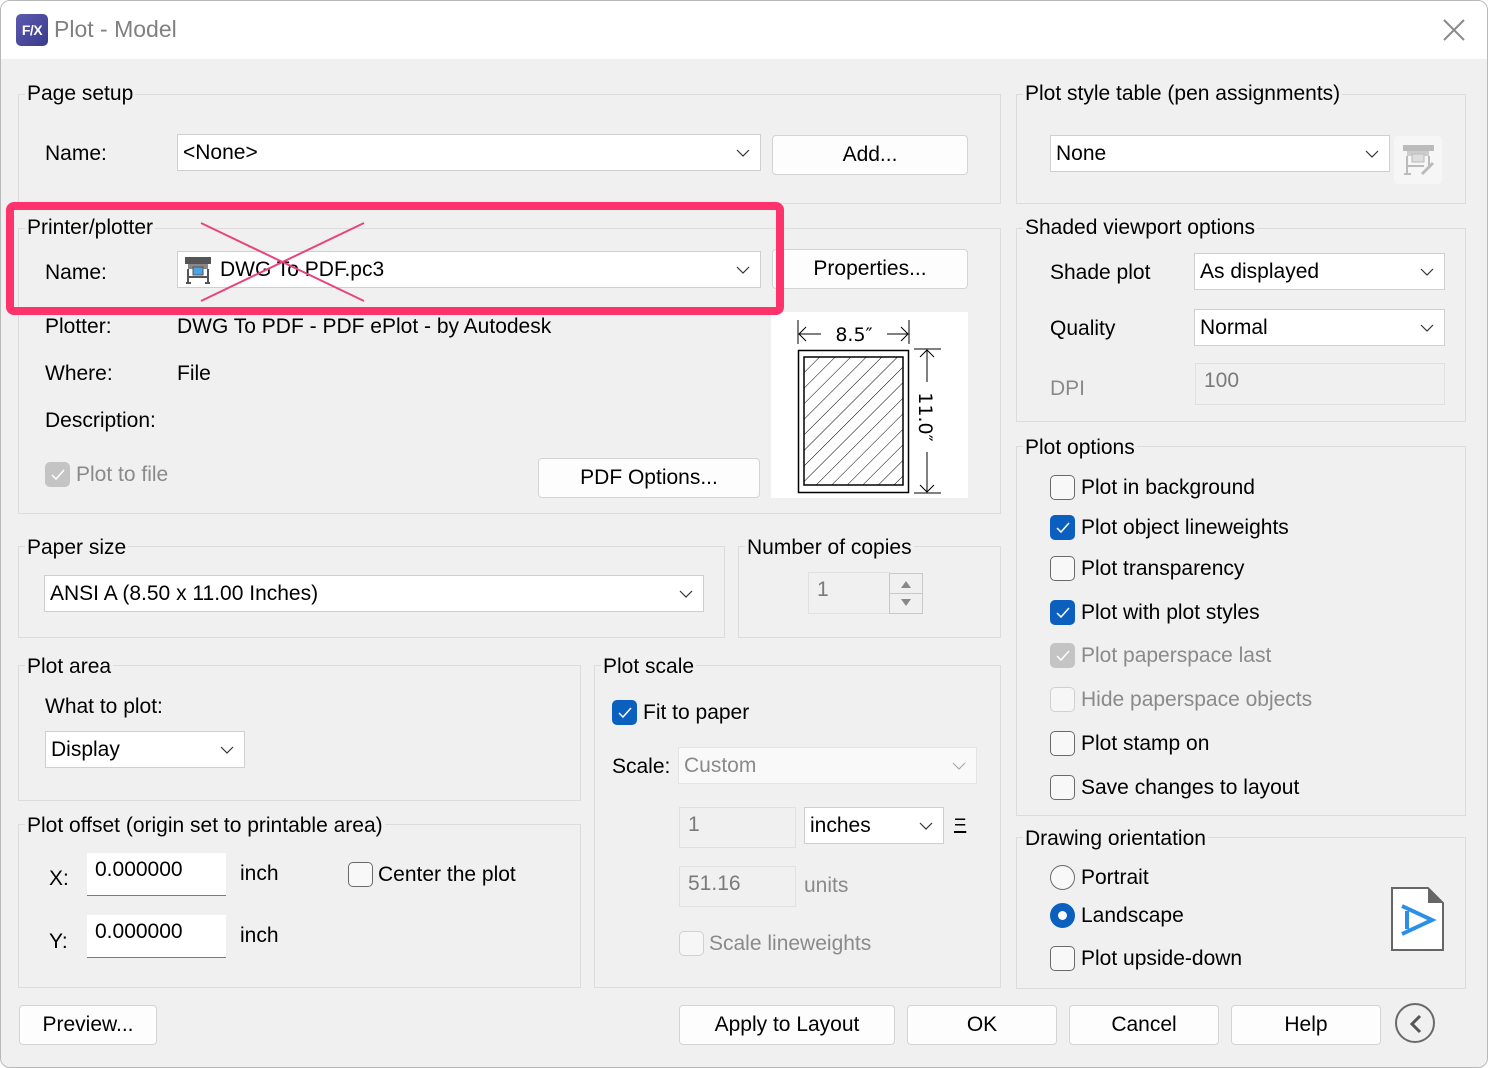 The height and width of the screenshot is (1068, 1488). I want to click on plot-option-label: Plot paperspace last, so click(1176, 655).